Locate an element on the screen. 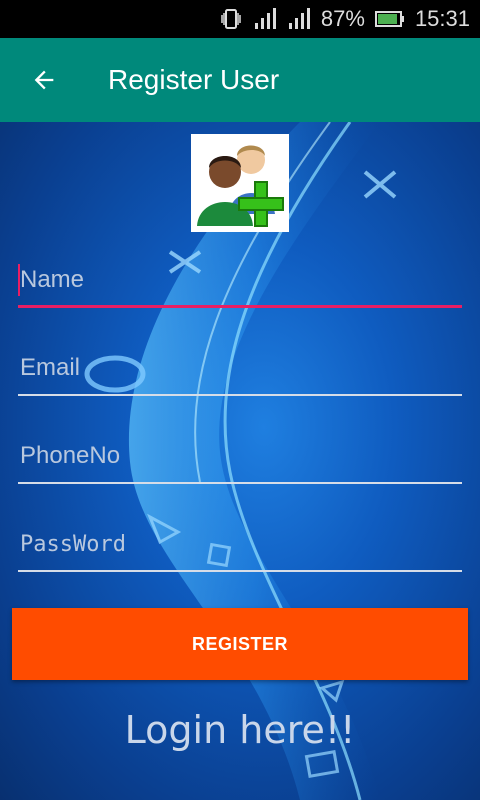  register-button: REGISTER is located at coordinates (240, 644).